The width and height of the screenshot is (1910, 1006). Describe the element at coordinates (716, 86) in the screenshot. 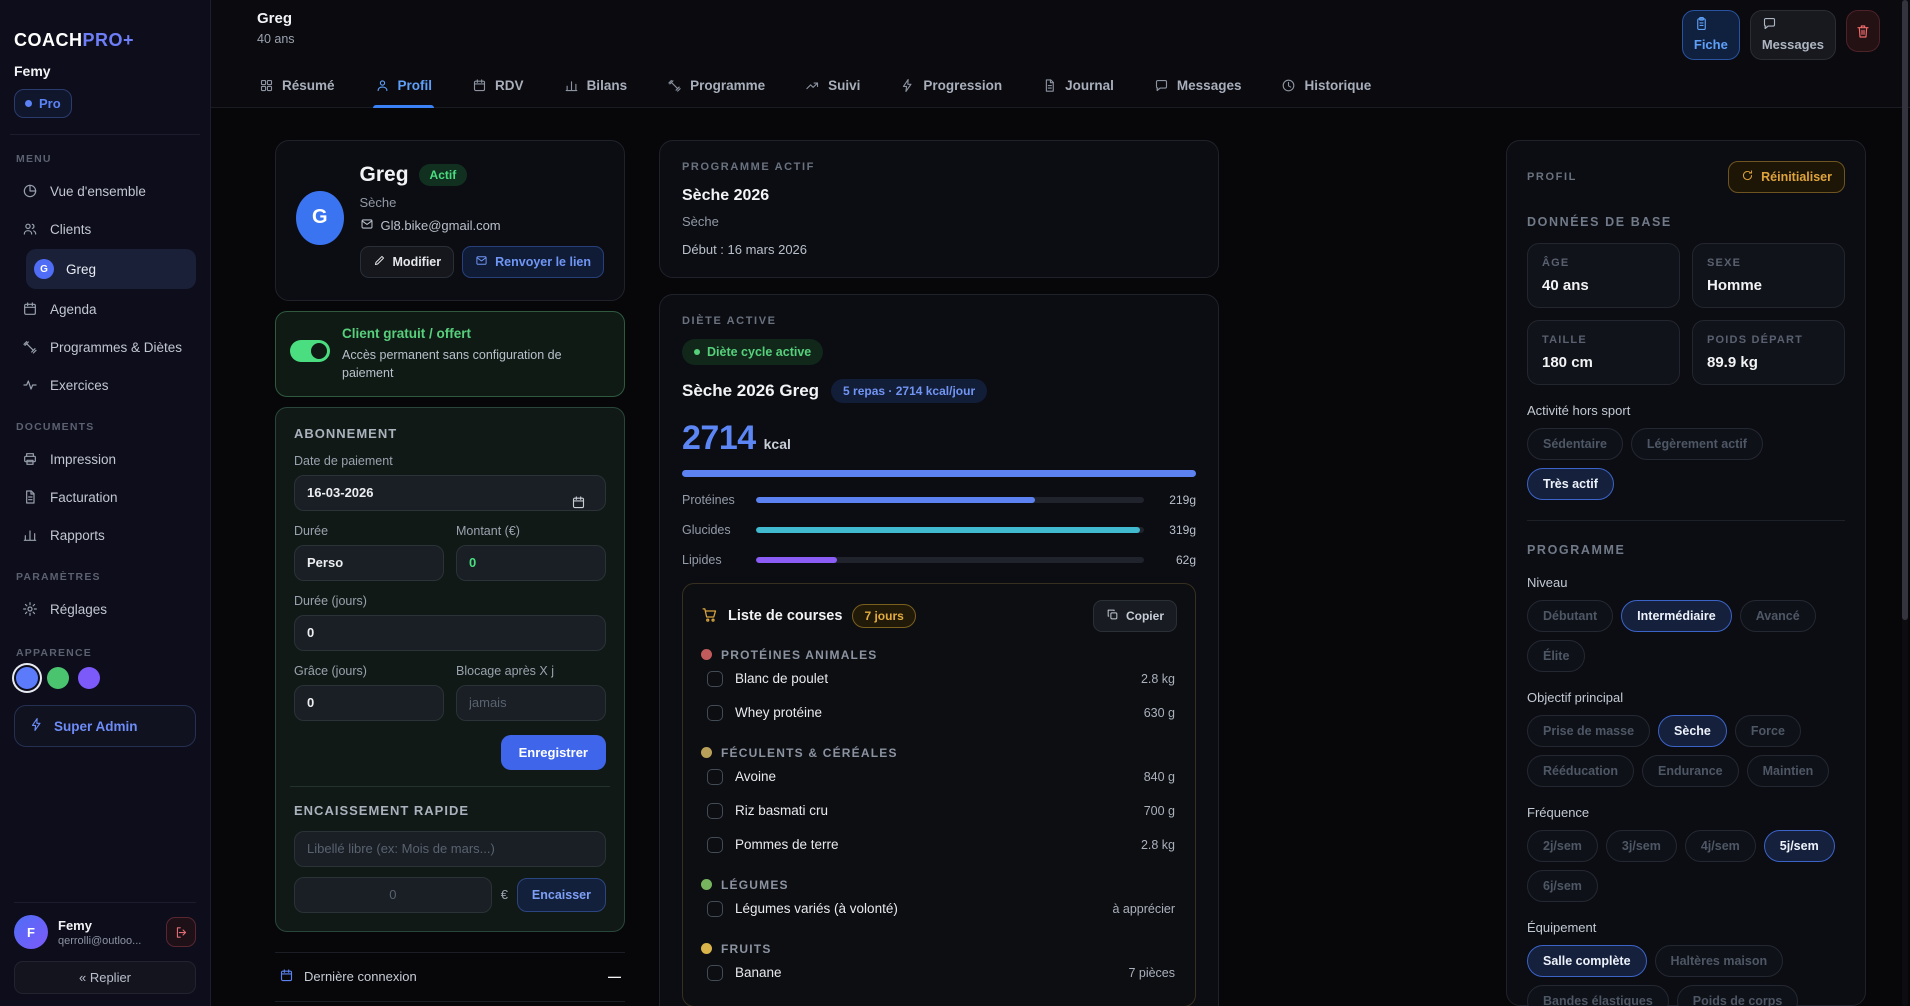

I see `tab-programme: Programme` at that location.